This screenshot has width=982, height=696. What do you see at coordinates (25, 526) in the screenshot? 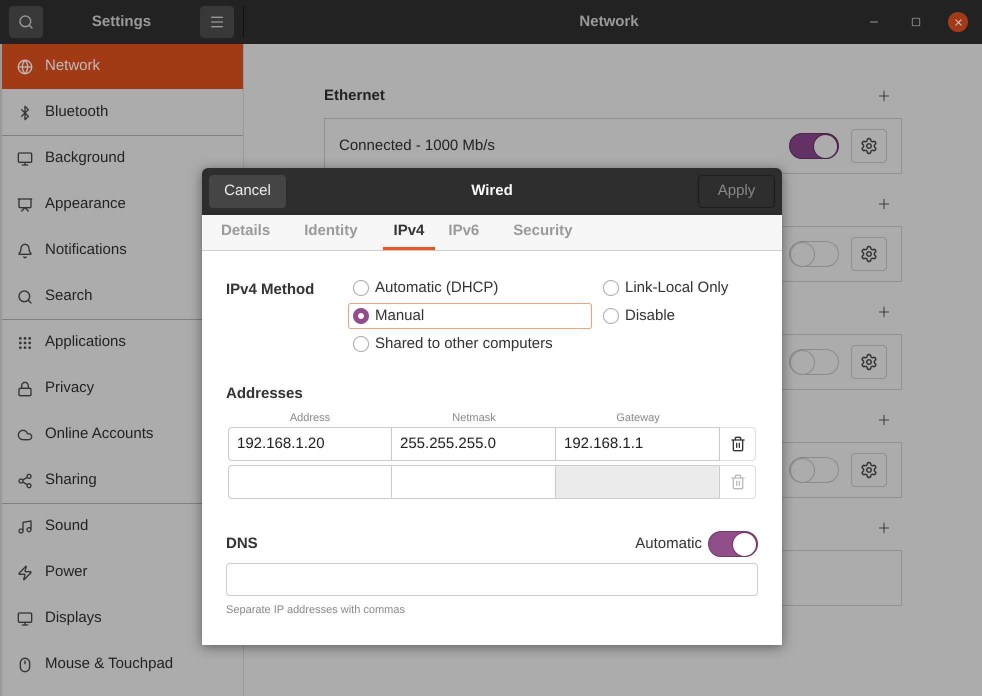
I see `music-note-icon` at bounding box center [25, 526].